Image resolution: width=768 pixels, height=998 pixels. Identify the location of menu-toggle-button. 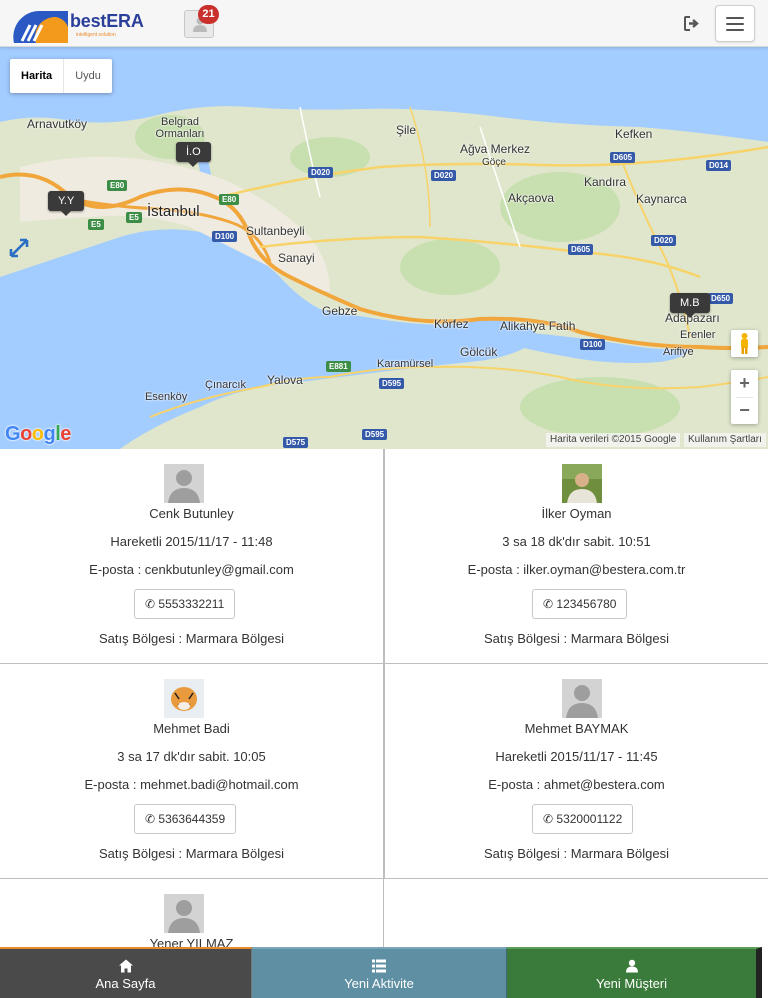
(735, 23).